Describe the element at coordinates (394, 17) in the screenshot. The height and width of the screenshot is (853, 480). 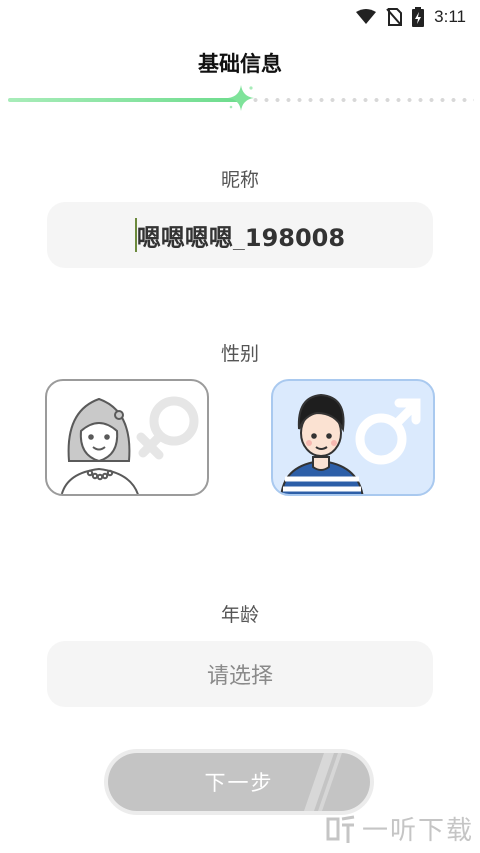
I see `no-sim-icon` at that location.